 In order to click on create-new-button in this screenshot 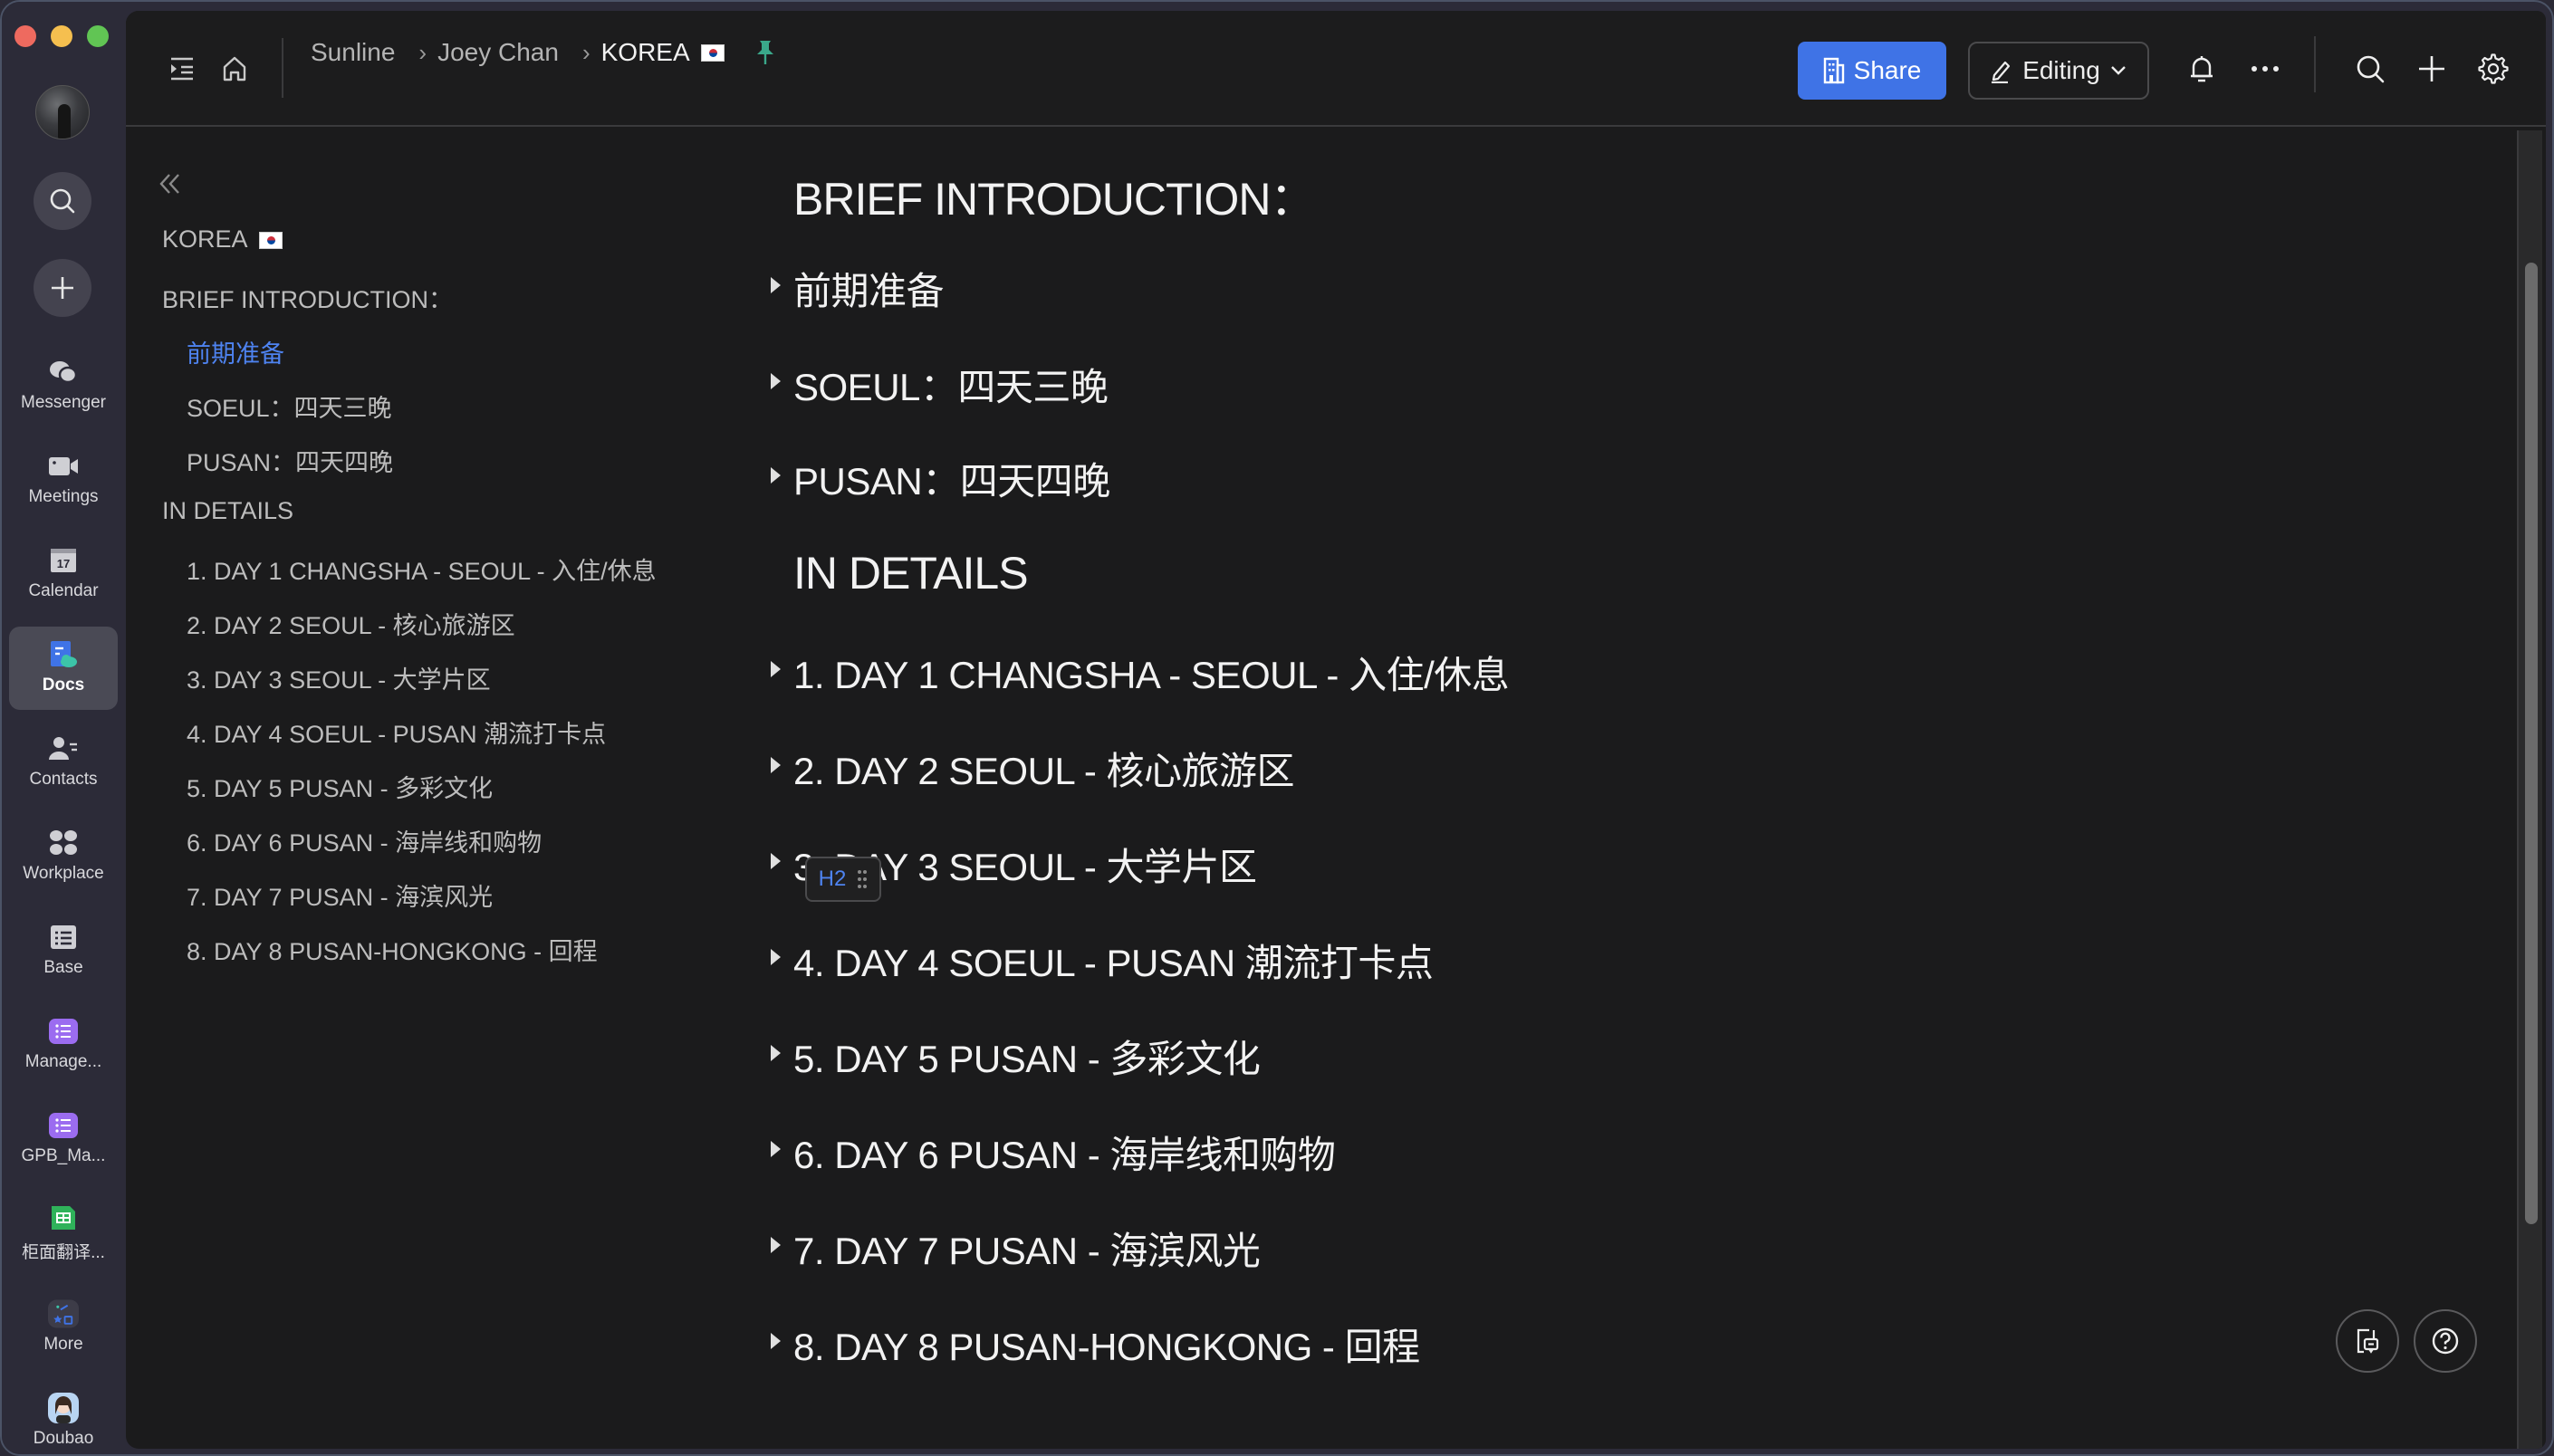, I will do `click(63, 288)`.